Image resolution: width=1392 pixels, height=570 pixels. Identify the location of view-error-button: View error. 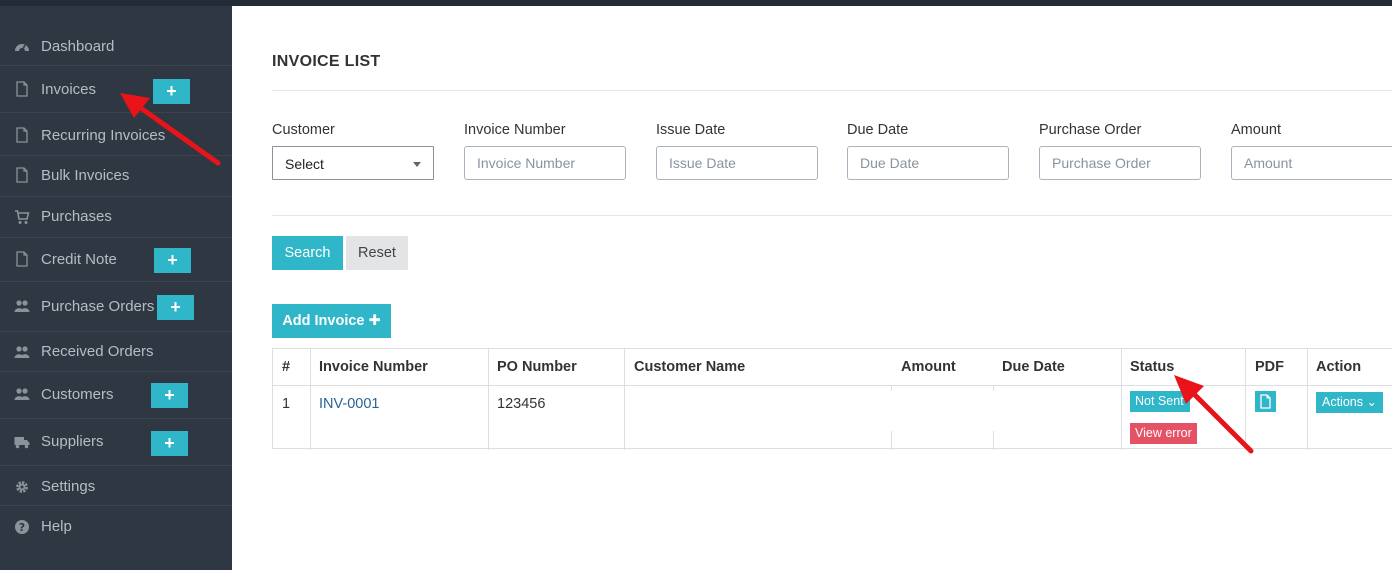
(1163, 433).